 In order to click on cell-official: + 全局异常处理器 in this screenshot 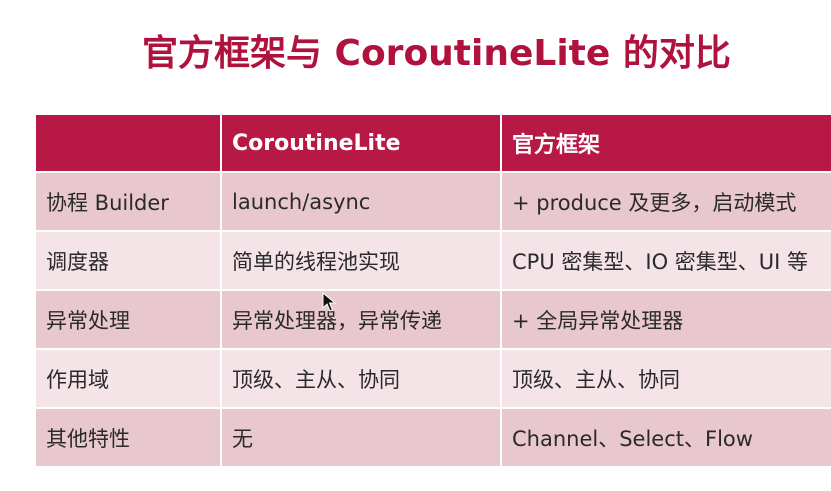, I will do `click(665, 319)`.